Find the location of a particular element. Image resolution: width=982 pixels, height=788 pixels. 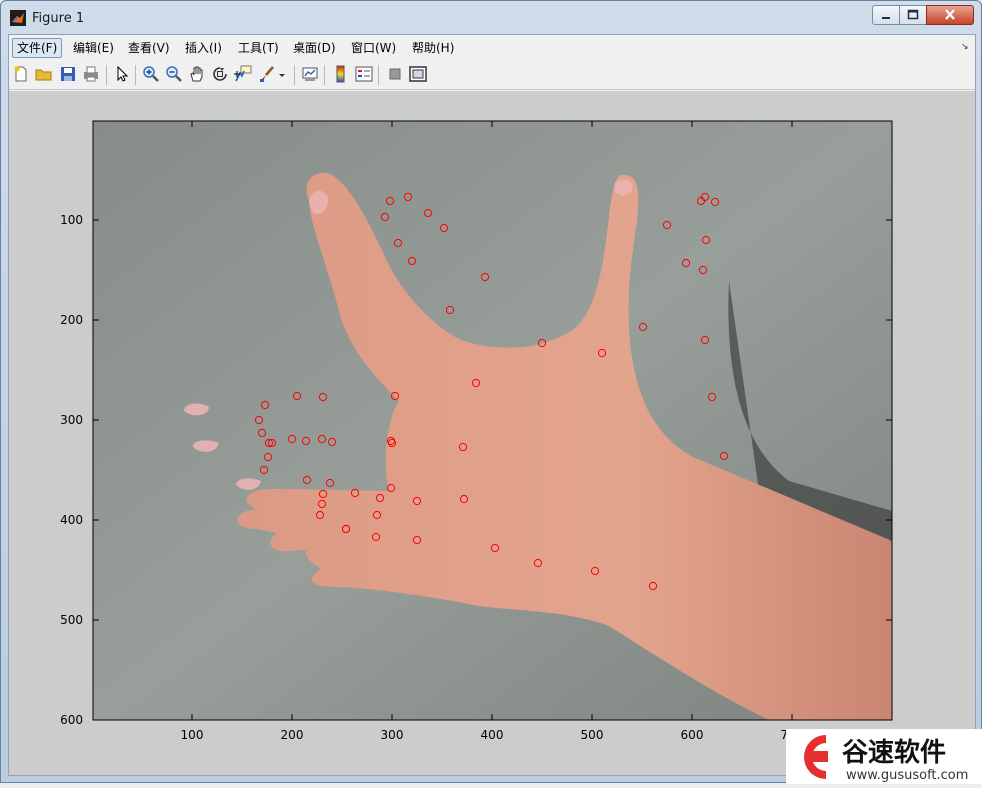

menu-edit: 编辑(E) is located at coordinates (93, 48).